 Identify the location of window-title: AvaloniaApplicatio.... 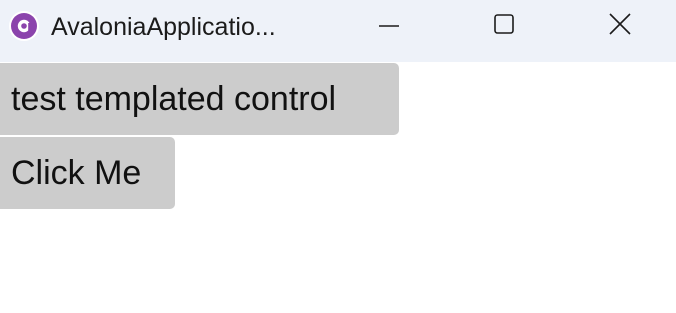
(163, 27).